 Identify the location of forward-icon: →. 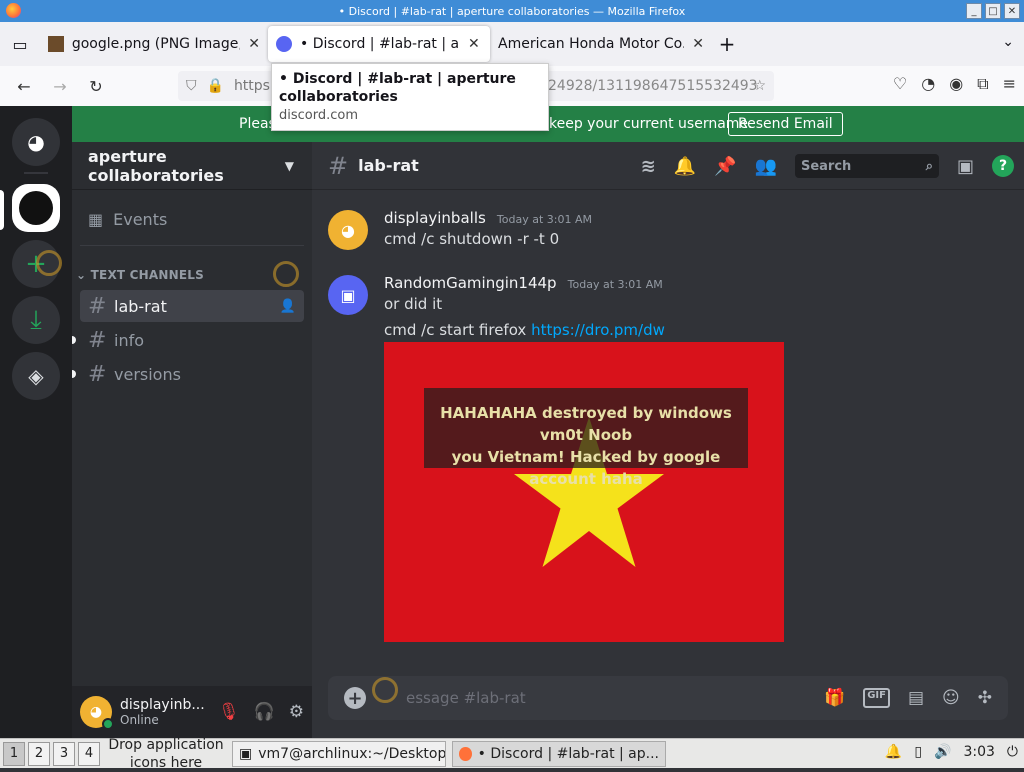
(60, 86).